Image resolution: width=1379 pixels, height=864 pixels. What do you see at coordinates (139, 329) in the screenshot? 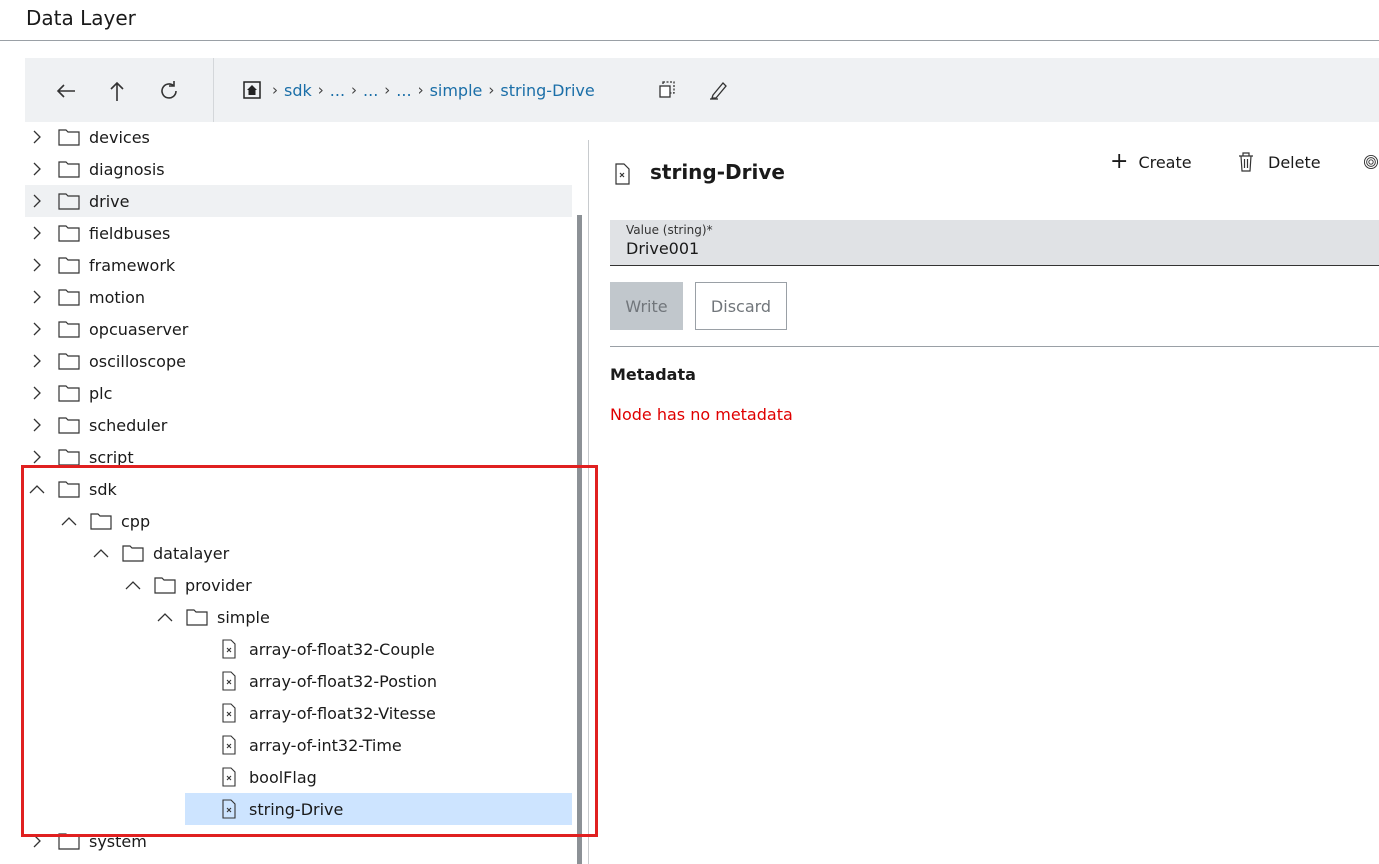
I see `tree-item-label: opcuaserver` at bounding box center [139, 329].